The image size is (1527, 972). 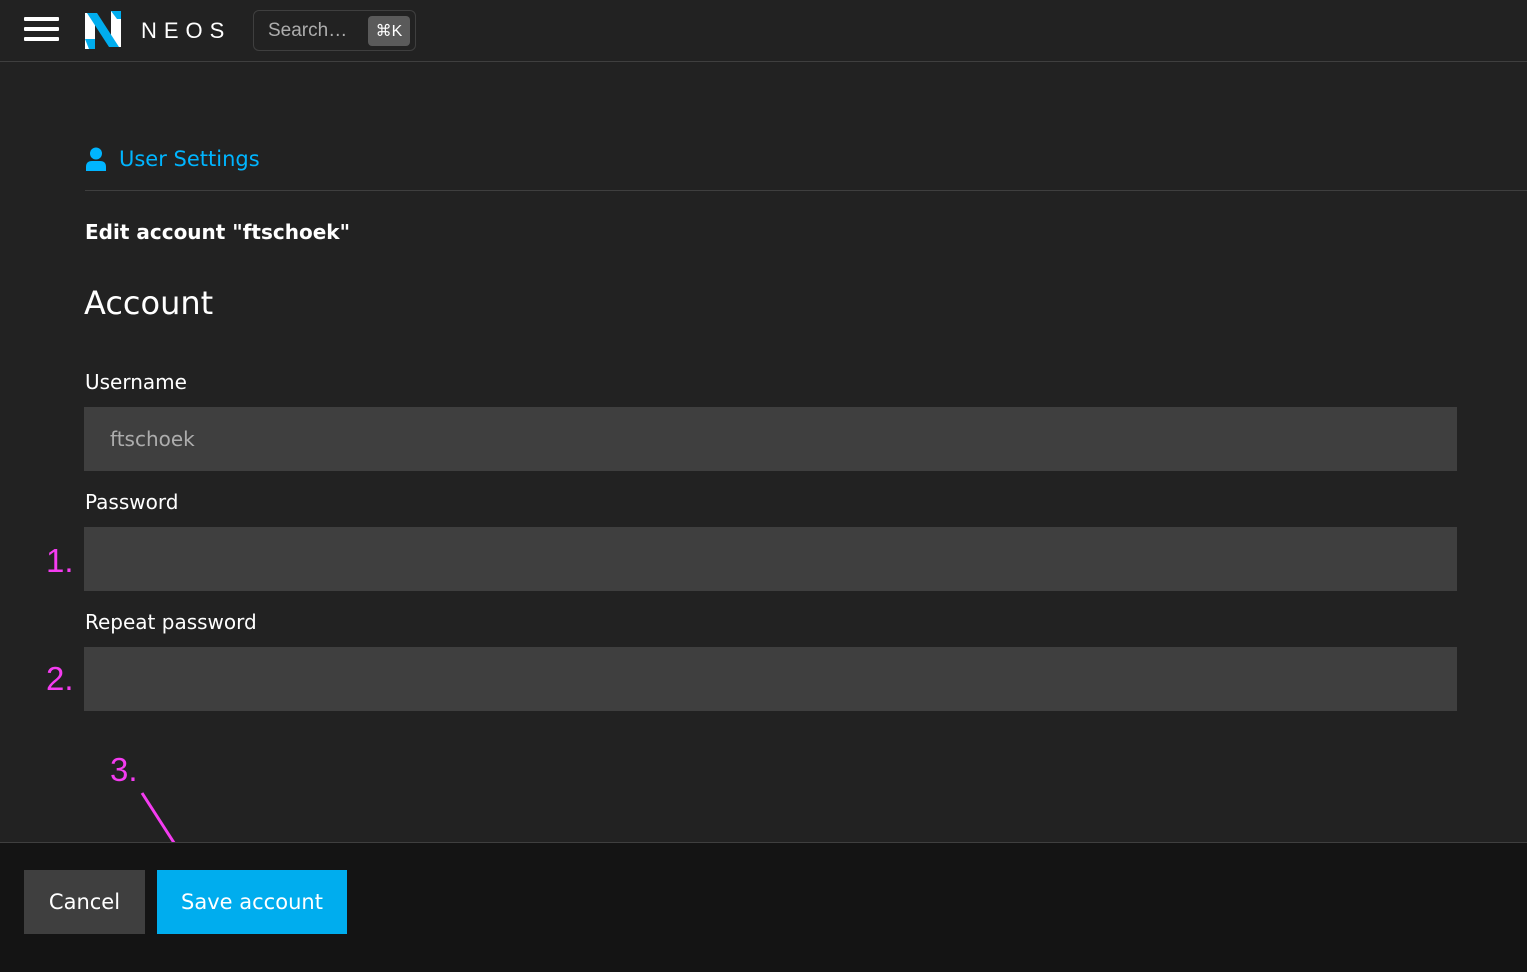 What do you see at coordinates (132, 502) in the screenshot?
I see `password-label: Password` at bounding box center [132, 502].